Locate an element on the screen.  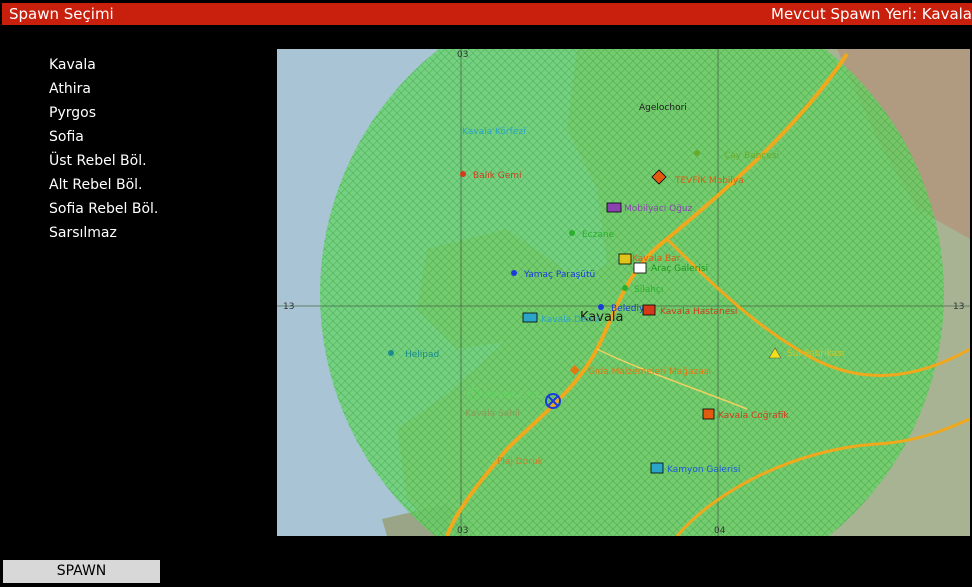
marker-label-mobilyaci-oguz: Mobilyacı Oğuz is located at coordinates (658, 209).